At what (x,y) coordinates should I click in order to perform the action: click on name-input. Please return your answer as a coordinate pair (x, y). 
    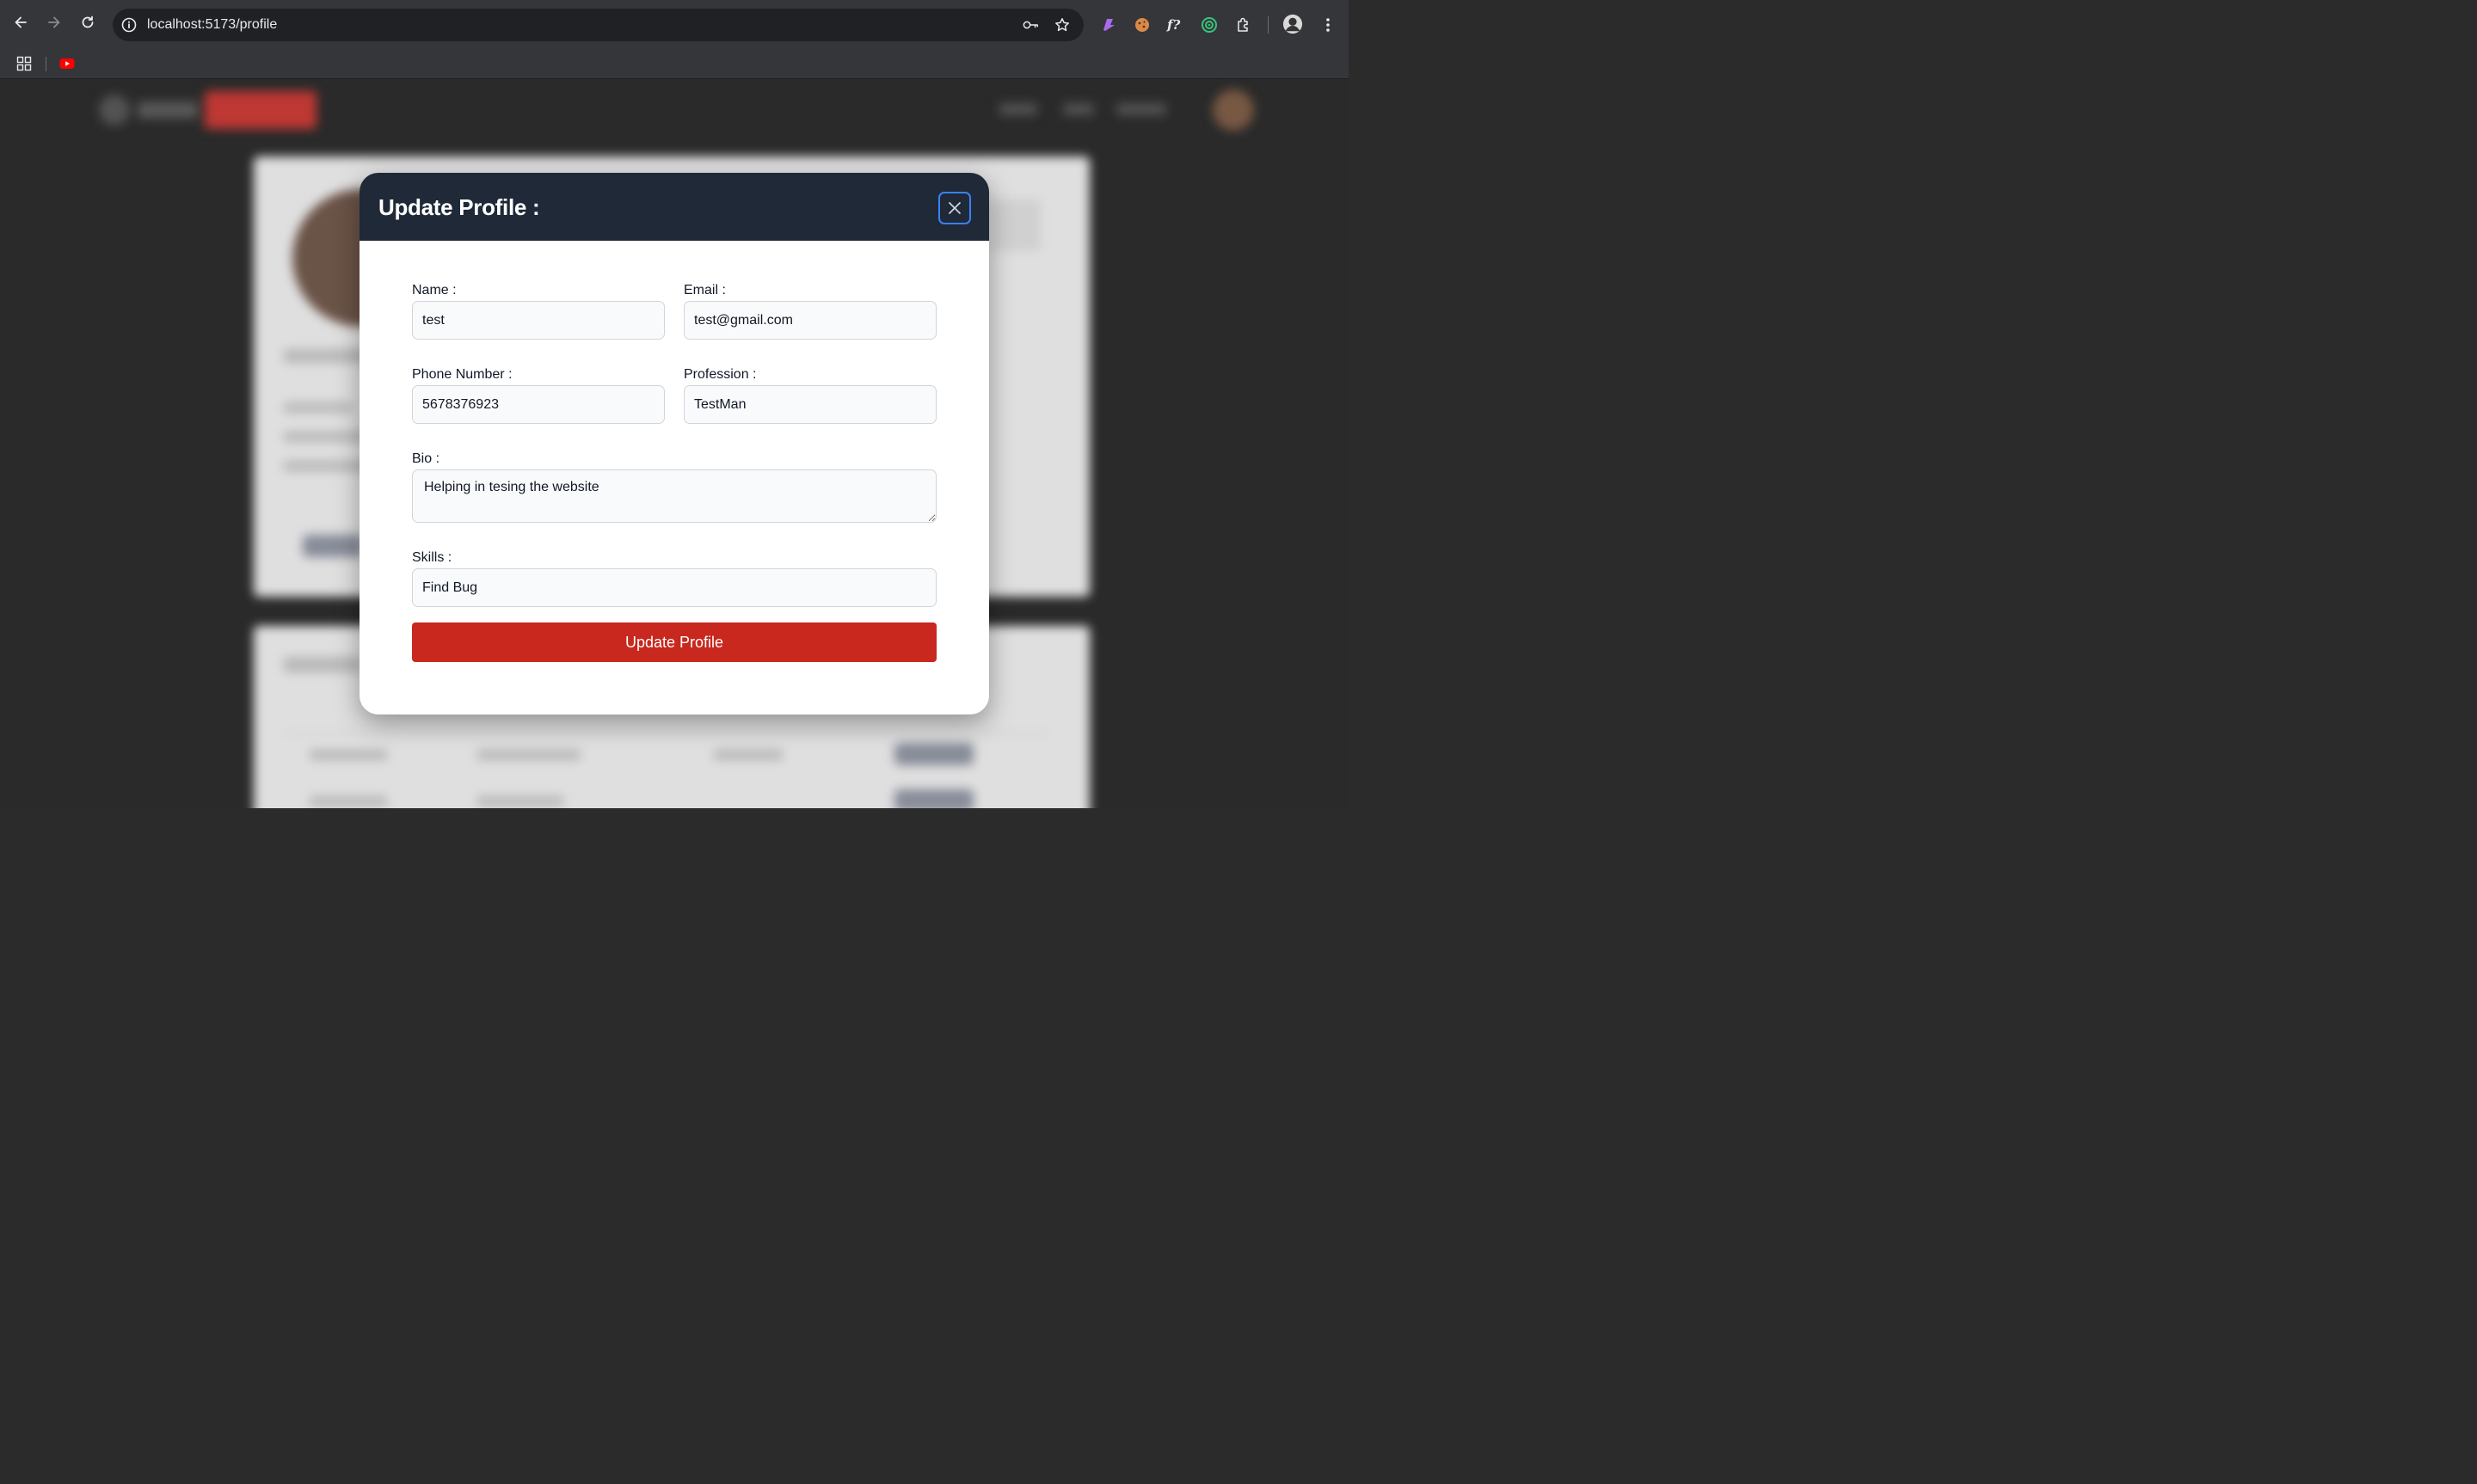
    Looking at the image, I should click on (538, 320).